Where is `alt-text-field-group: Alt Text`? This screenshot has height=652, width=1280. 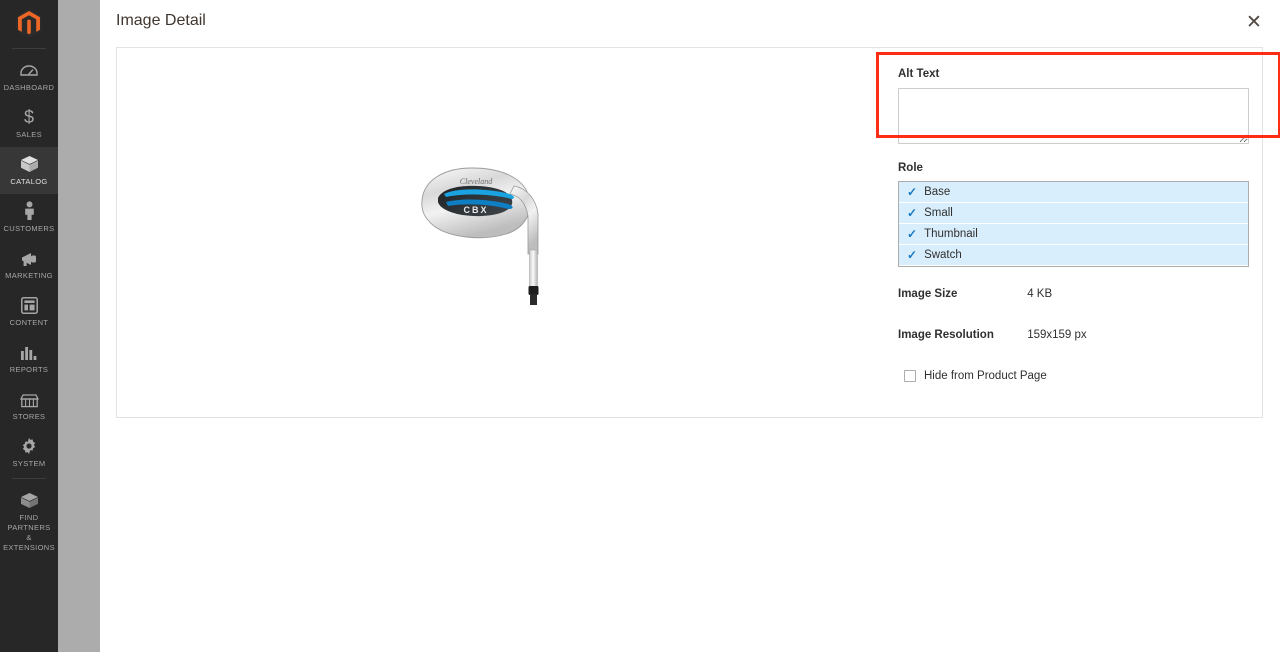
alt-text-field-group: Alt Text is located at coordinates (1074, 106).